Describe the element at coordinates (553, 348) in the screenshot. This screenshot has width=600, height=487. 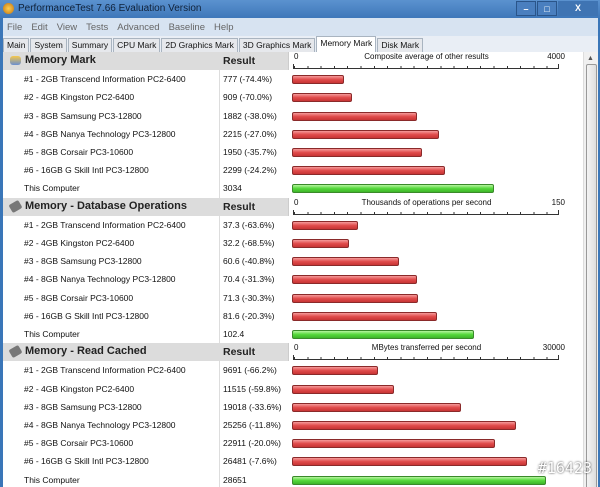
I see `axis-max-label: 30000` at that location.